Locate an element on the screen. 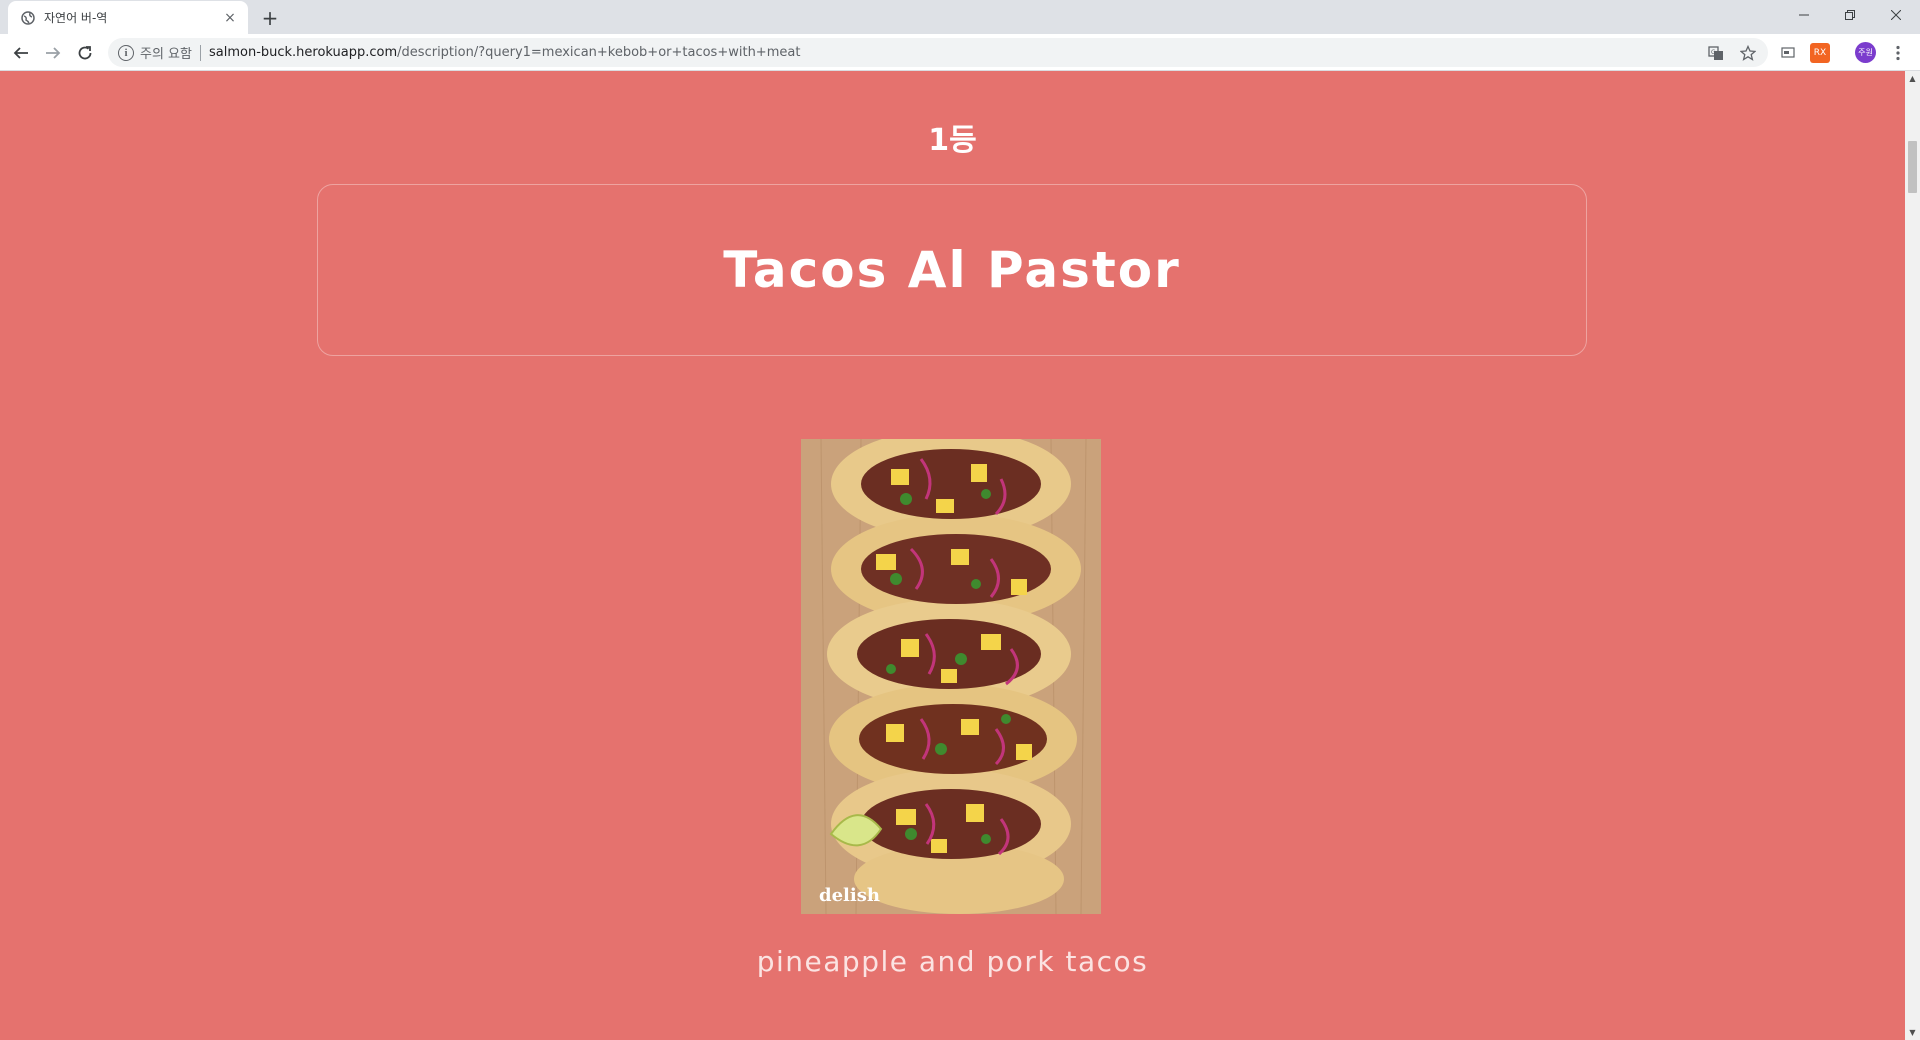 The width and height of the screenshot is (1920, 1040). tab-strip: 자연어 버-역 × + is located at coordinates (960, 17).